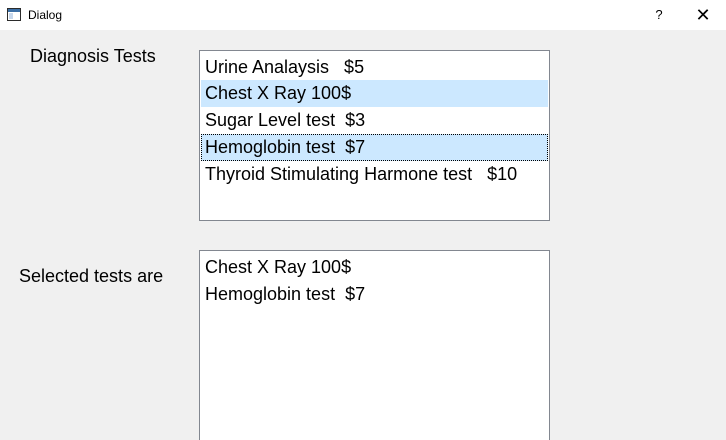 The image size is (726, 440). Describe the element at coordinates (374, 174) in the screenshot. I see `list-item: Thyroid Stimulating Harmone test $10` at that location.